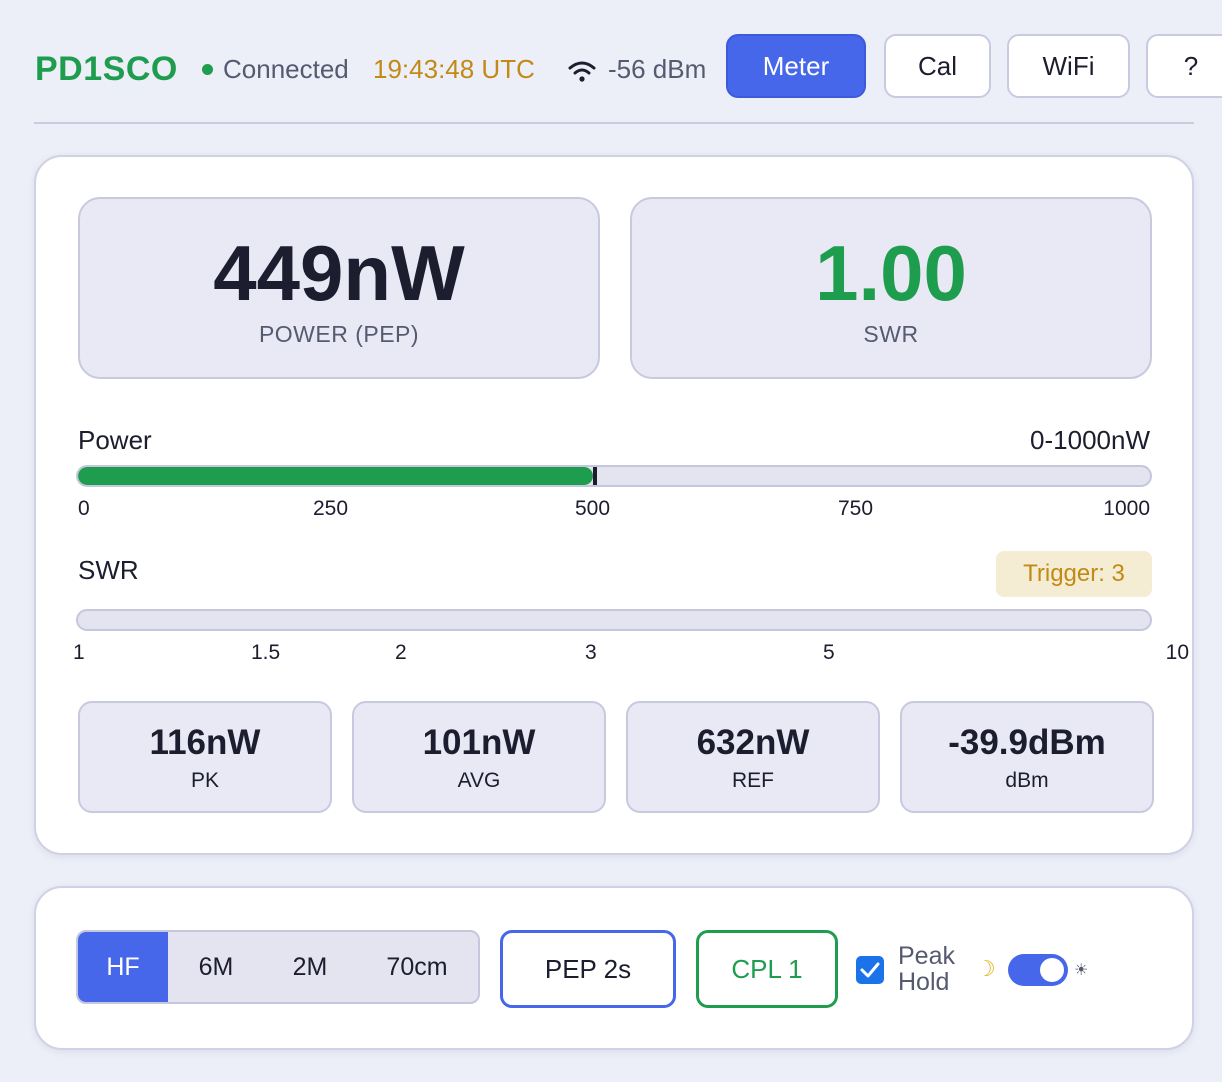 The image size is (1222, 1082). Describe the element at coordinates (588, 969) in the screenshot. I see `pep-mode-button: PEP 2s` at that location.